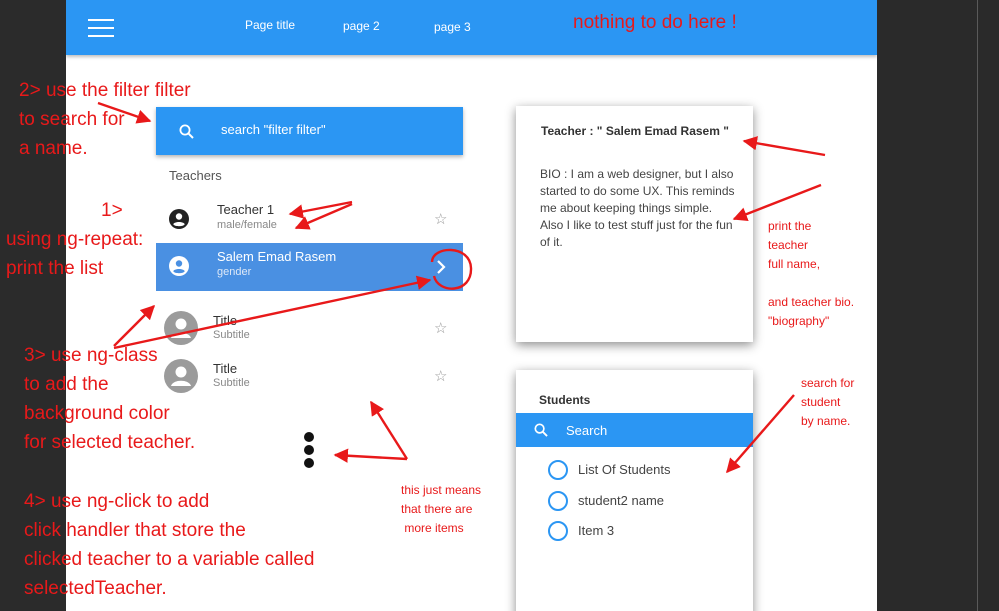 The width and height of the screenshot is (999, 611). Describe the element at coordinates (977, 305) in the screenshot. I see `right-divider` at that location.